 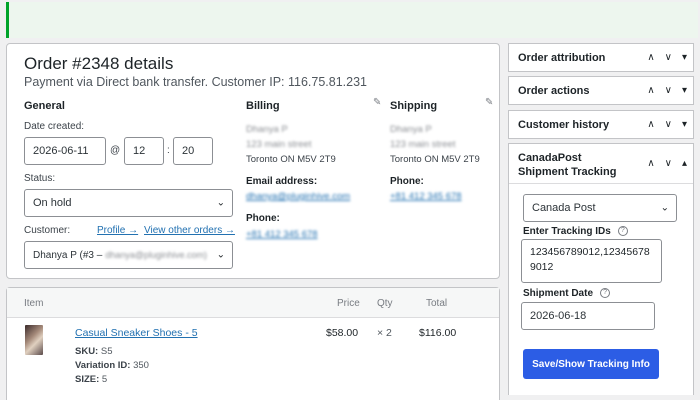 I want to click on product-name-link: Casual Sneaker Shoes - 5, so click(x=136, y=333).